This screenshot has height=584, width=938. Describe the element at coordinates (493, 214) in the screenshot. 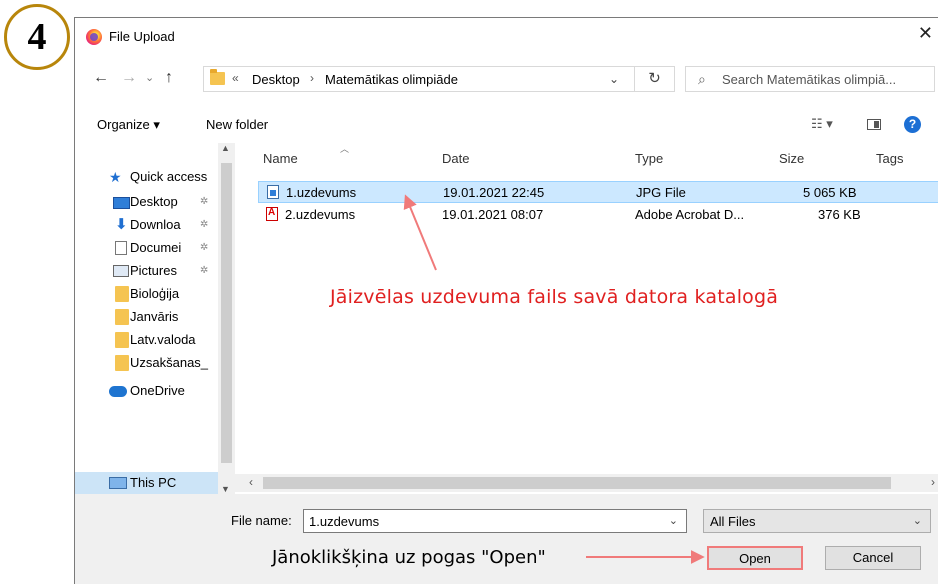

I see `file-date: 19.01.2021 08:07` at that location.